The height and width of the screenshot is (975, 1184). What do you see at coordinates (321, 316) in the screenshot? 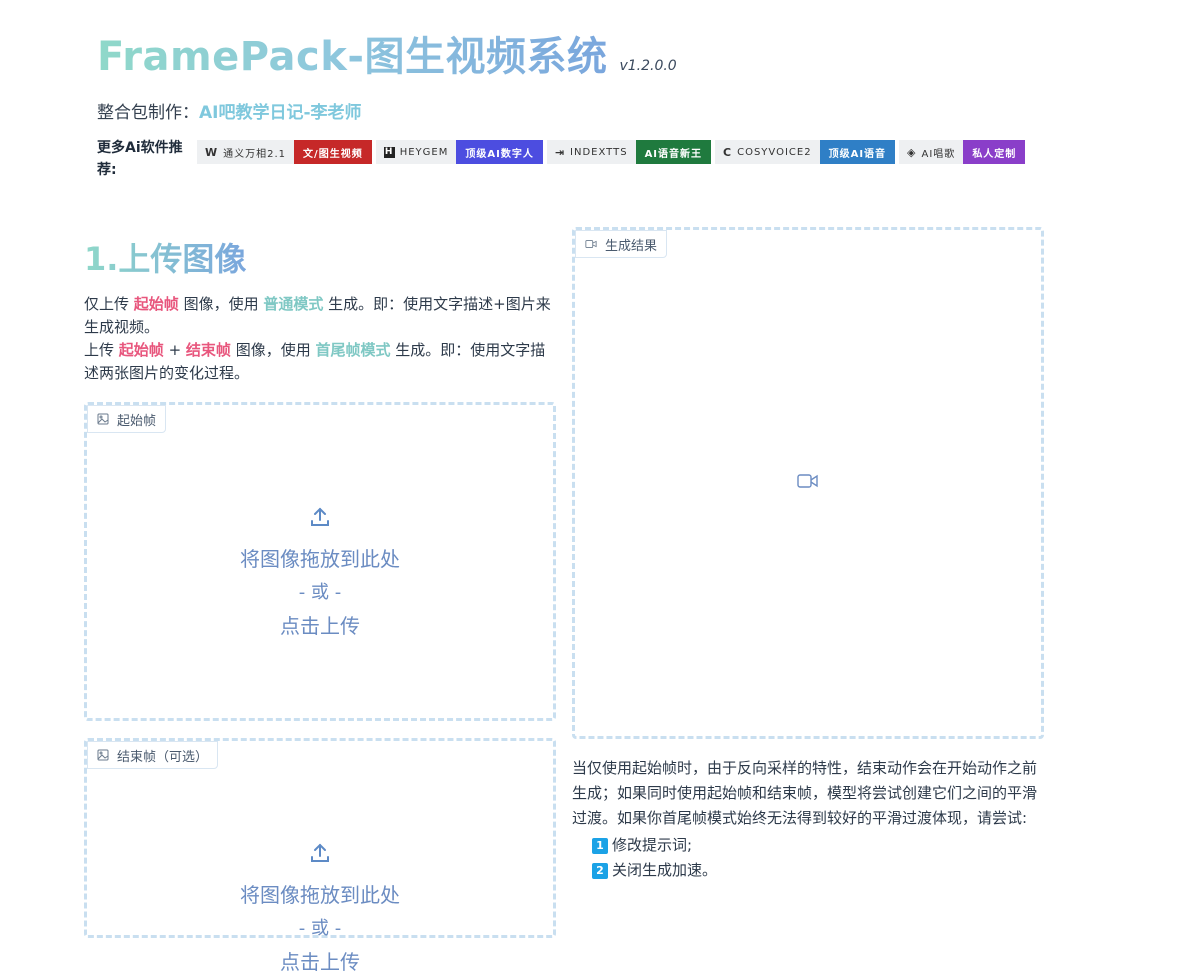
I see `desc-line-1: 仅上传 起始帧 图像，使用 普通模式 生成。即：使用文字描述+图片来生成视频。` at bounding box center [321, 316].